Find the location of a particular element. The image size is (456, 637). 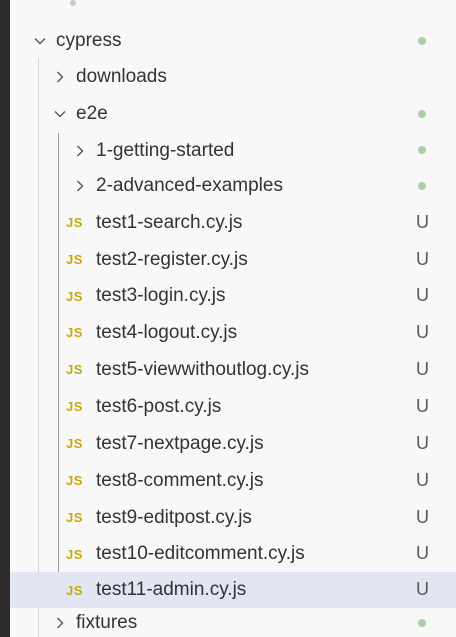

scroll-fragment-icon is located at coordinates (73, 3).